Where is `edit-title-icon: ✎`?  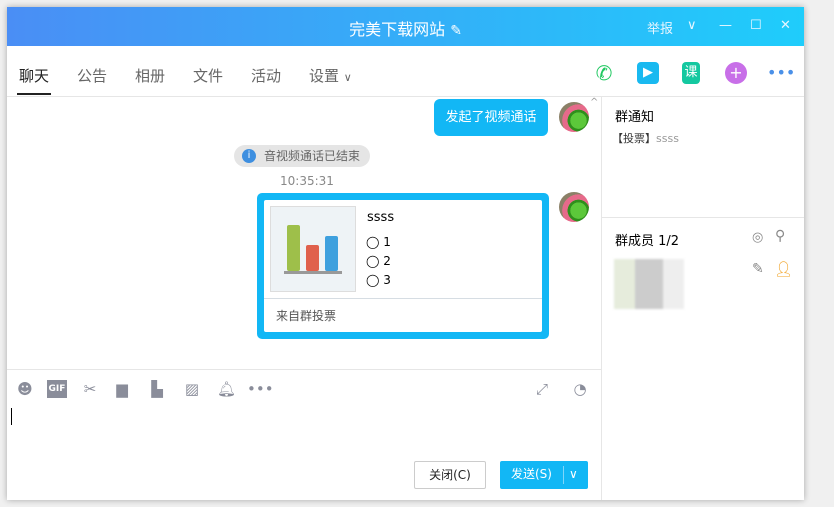 edit-title-icon: ✎ is located at coordinates (456, 31).